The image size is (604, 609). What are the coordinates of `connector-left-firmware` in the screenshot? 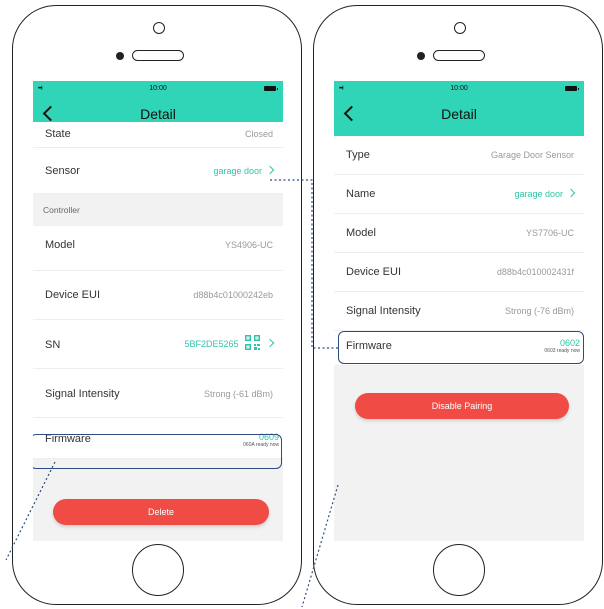 It's located at (30, 511).